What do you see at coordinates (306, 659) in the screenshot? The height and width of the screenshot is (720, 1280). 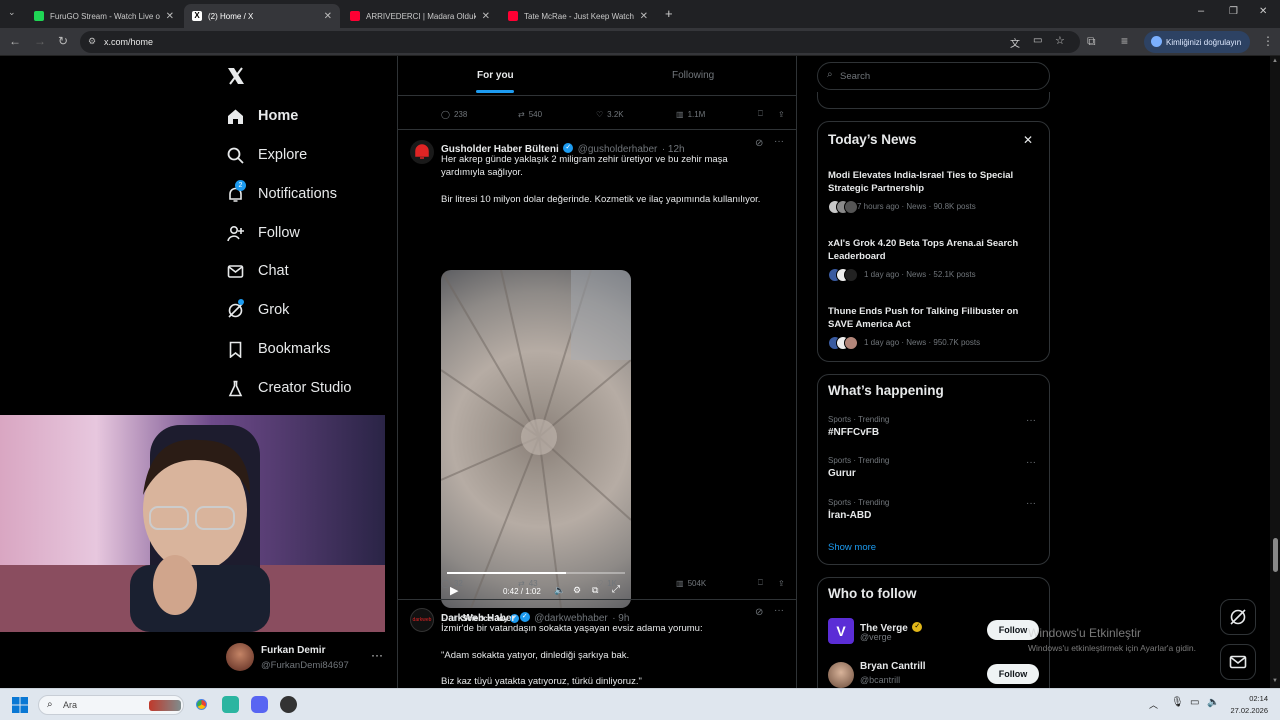 I see `account-switcher: Furkan Demir @FurkanDemi84697 ···` at bounding box center [306, 659].